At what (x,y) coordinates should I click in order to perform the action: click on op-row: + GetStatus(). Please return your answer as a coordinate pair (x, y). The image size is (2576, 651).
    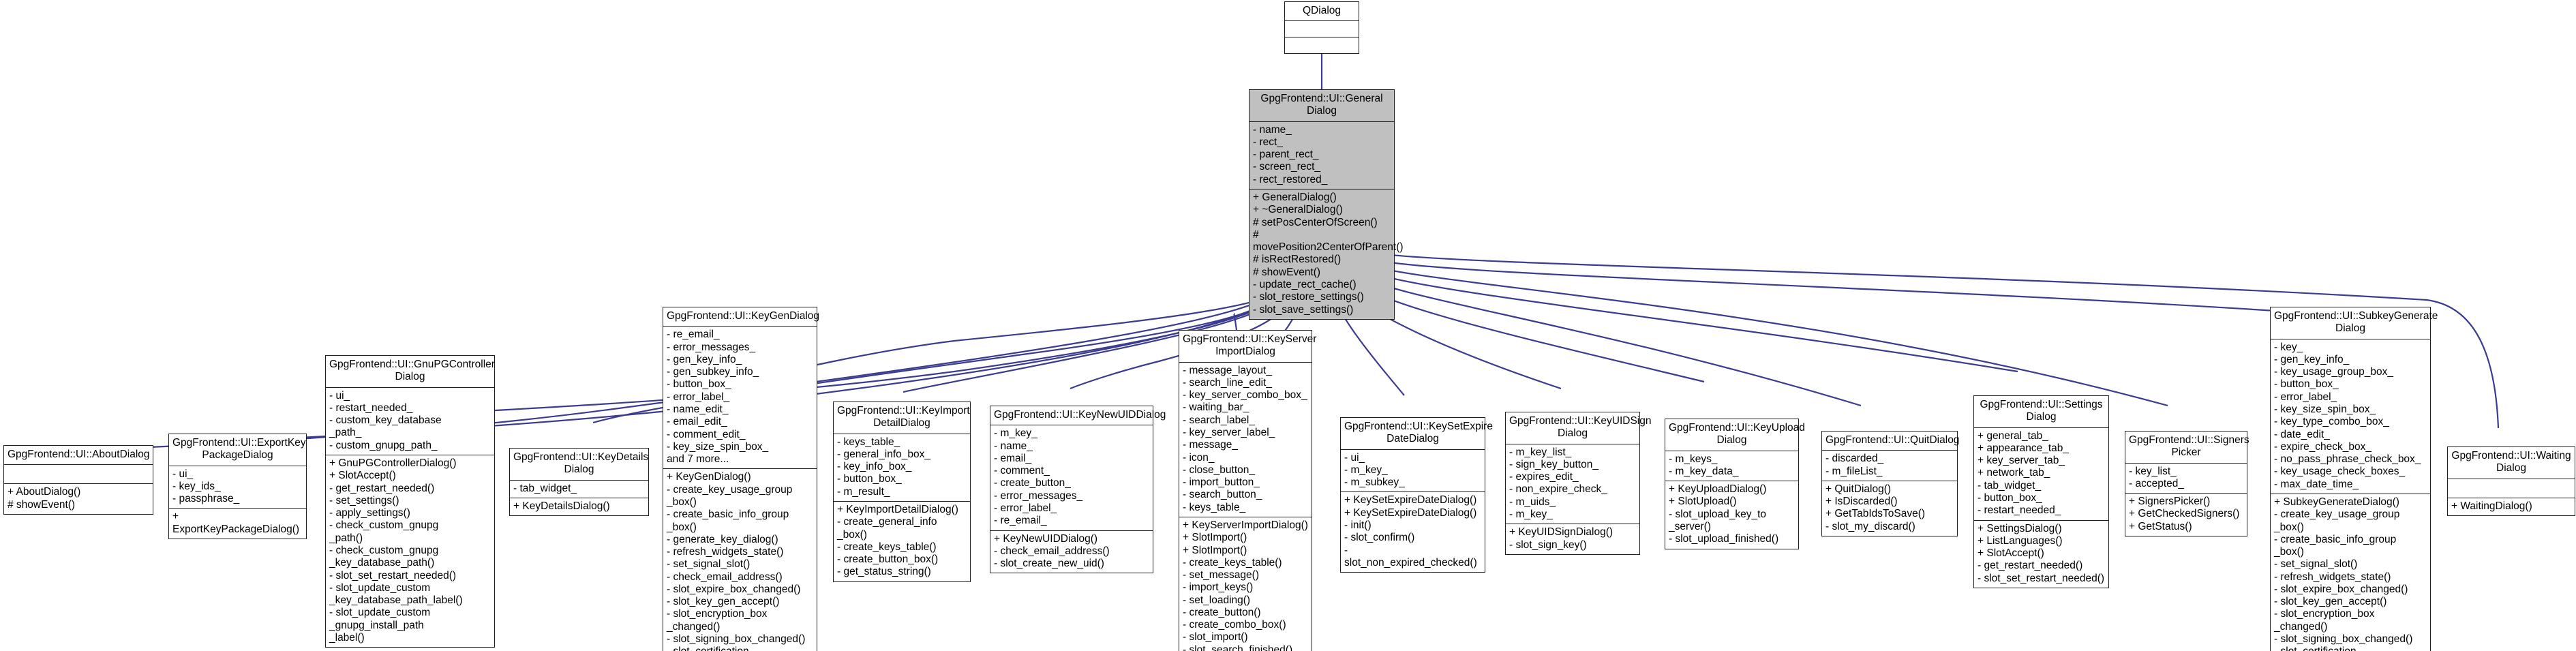
    Looking at the image, I should click on (2160, 526).